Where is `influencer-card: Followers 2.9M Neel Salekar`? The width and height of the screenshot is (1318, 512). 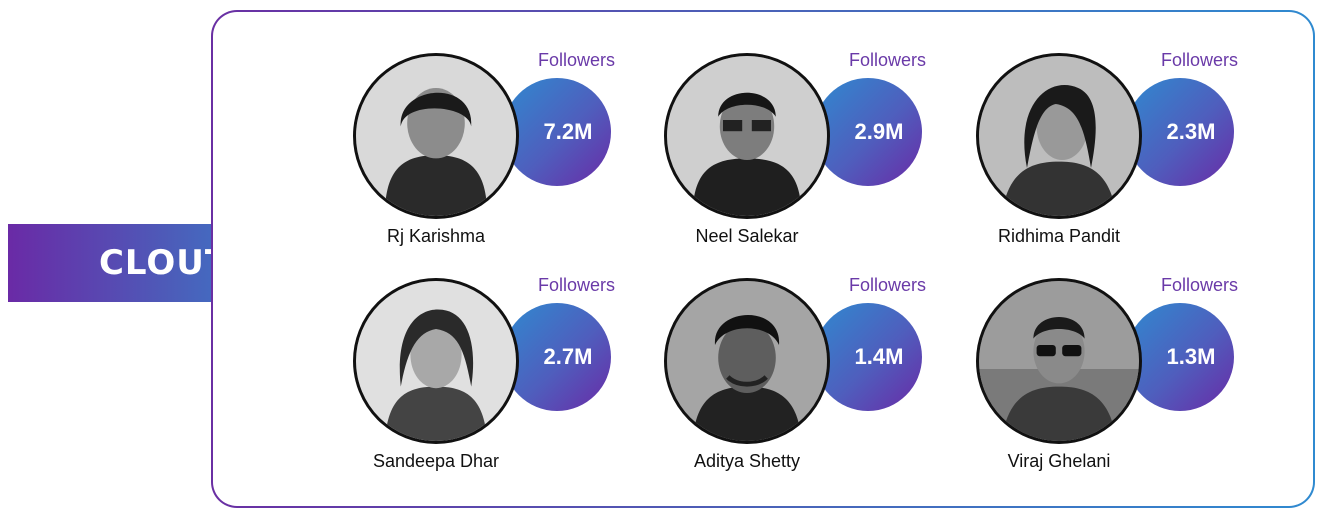 influencer-card: Followers 2.9M Neel Salekar is located at coordinates (809, 160).